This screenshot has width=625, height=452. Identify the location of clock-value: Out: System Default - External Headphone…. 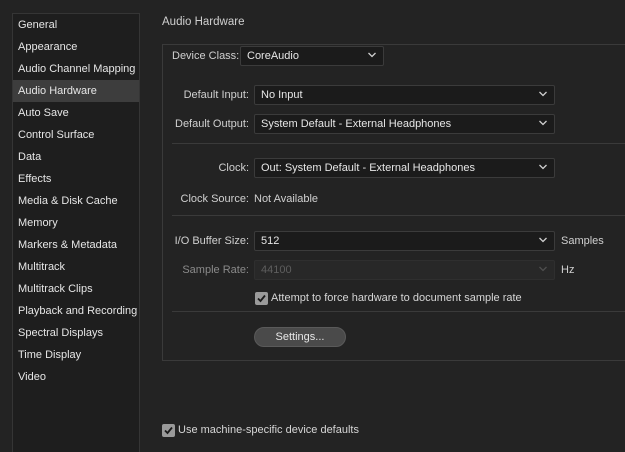
(368, 168).